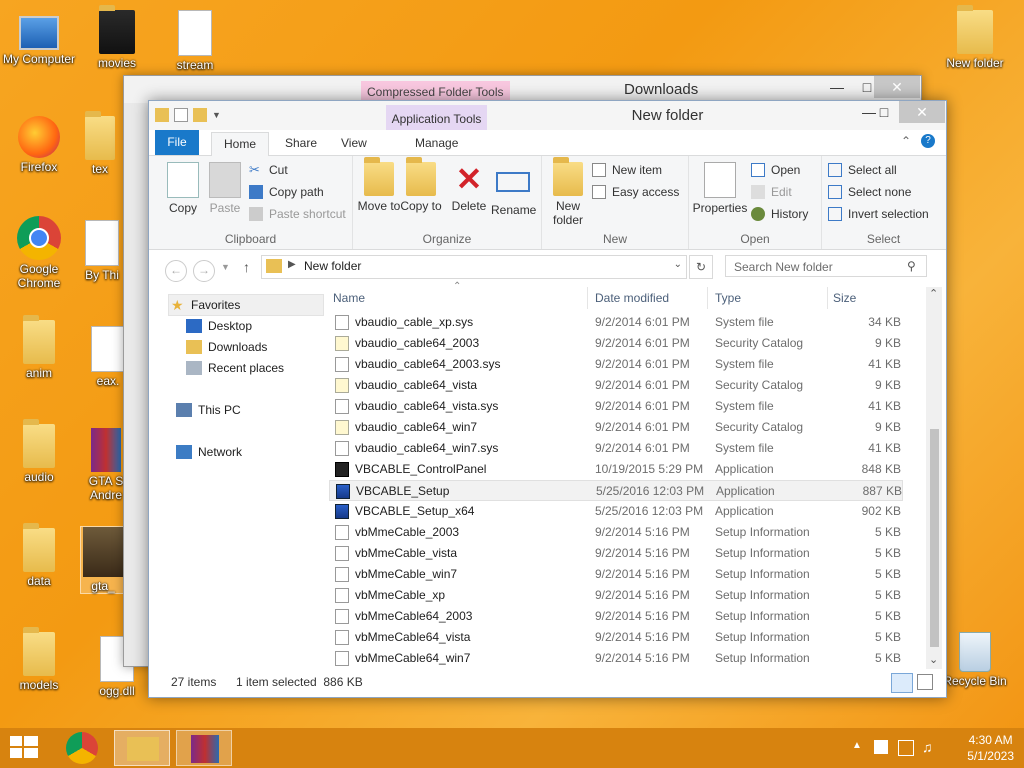  I want to click on start-button, so click(24, 748).